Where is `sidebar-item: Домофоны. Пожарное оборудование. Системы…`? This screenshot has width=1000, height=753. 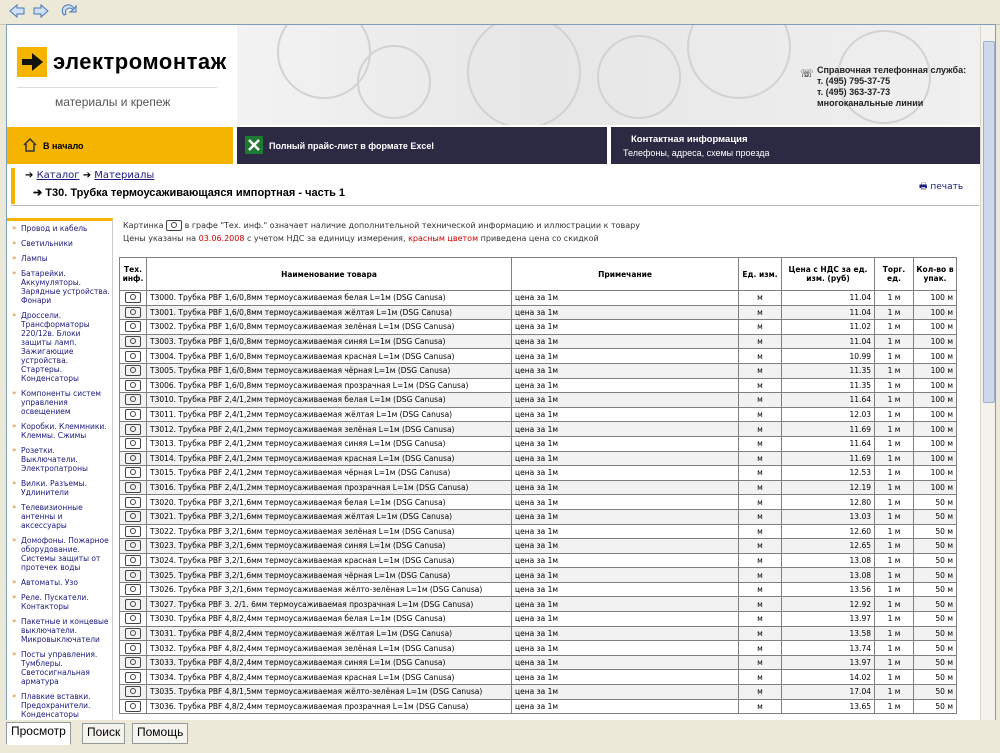
sidebar-item: Домофоны. Пожарное оборудование. Системы… is located at coordinates (59, 554).